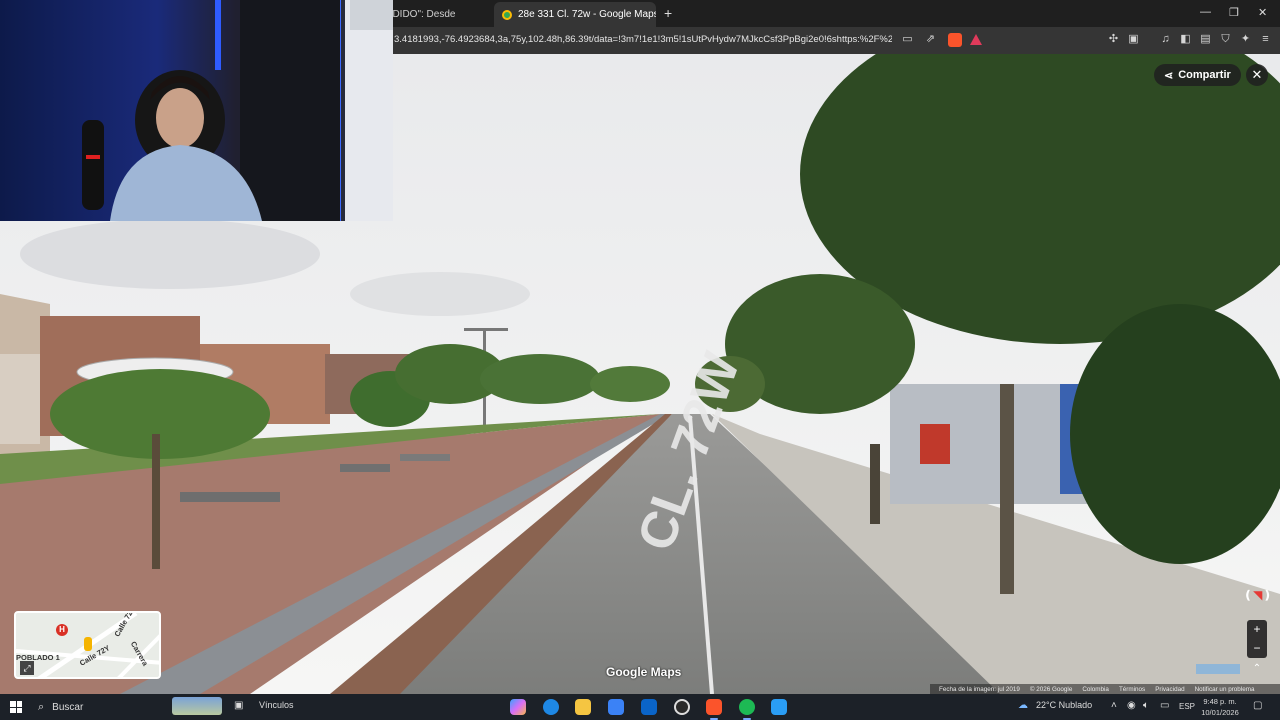 The width and height of the screenshot is (1280, 720). I want to click on search-placeholder: Buscar, so click(68, 707).